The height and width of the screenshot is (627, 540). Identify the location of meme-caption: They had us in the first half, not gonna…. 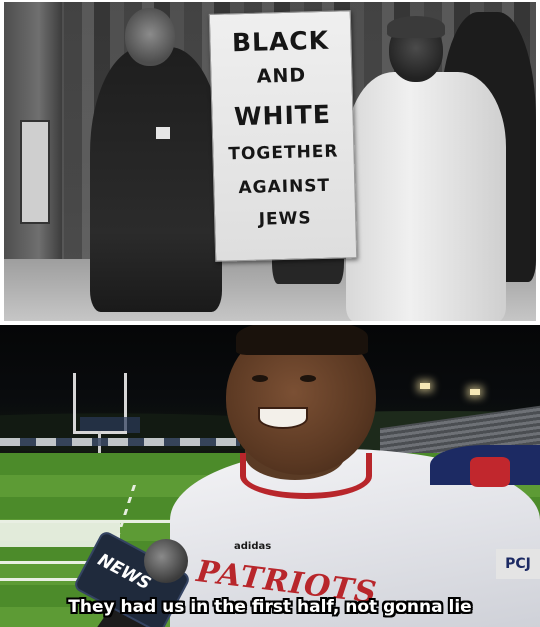
(270, 607).